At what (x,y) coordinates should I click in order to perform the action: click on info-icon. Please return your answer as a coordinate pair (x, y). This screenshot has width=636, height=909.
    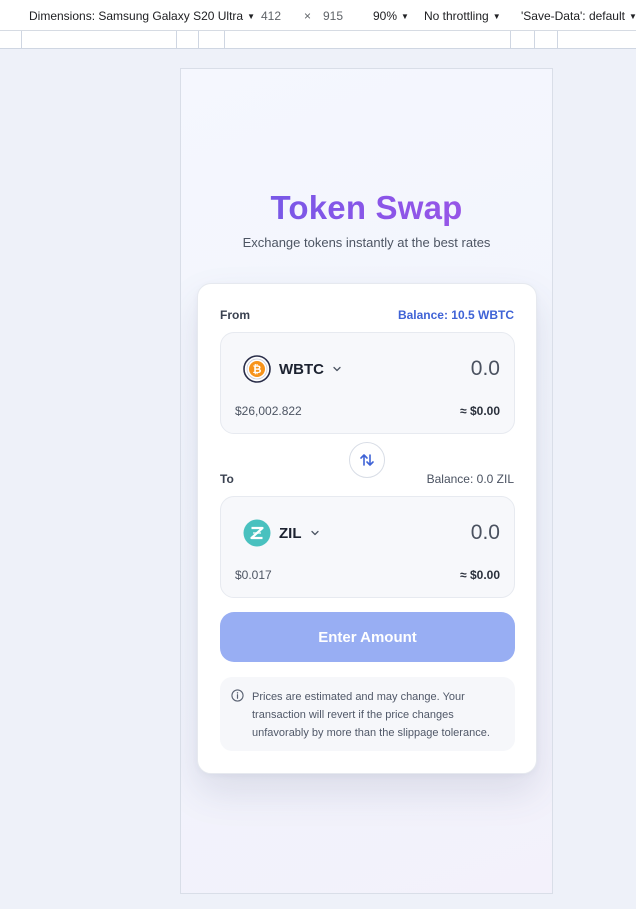
    Looking at the image, I should click on (237, 695).